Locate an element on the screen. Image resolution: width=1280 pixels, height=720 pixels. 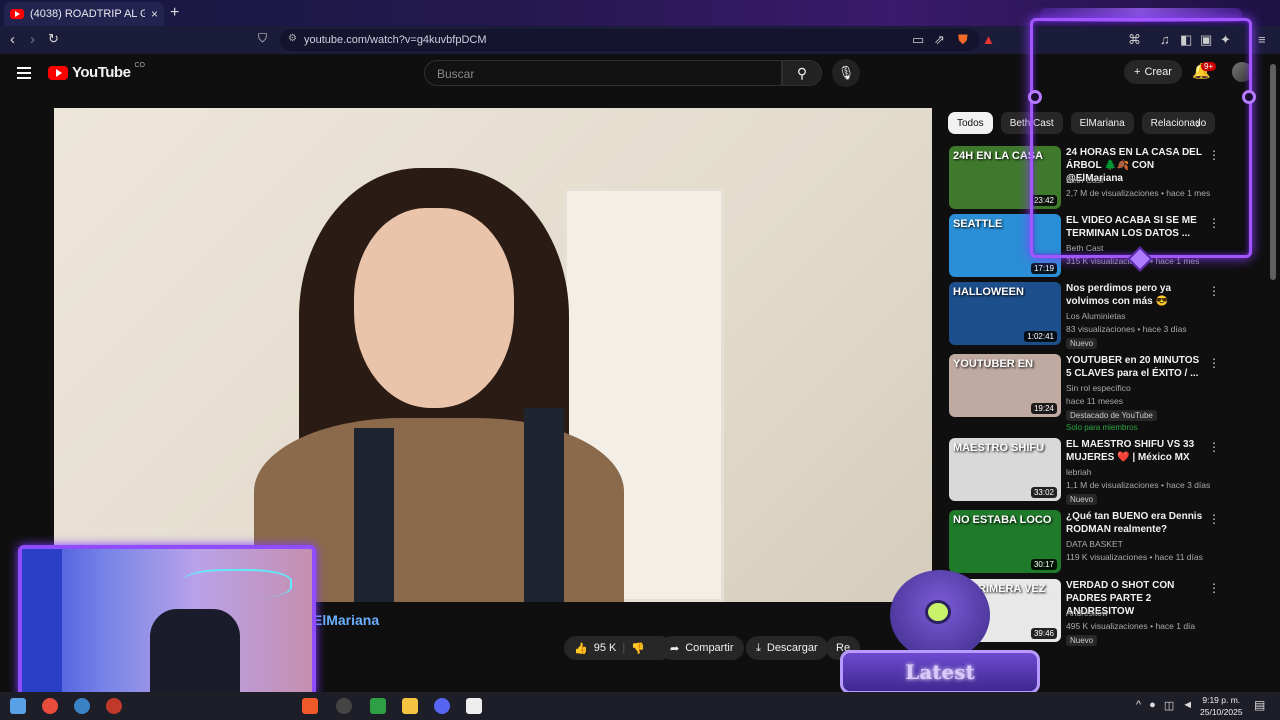
filter-chips: Todos Beth Cast ElMariana Relacionado is located at coordinates (1083, 123).